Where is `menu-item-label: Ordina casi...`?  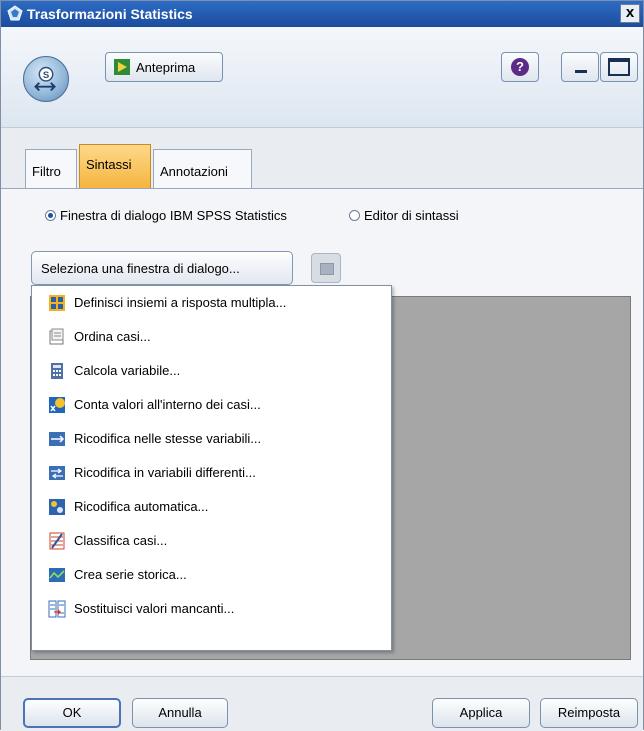 menu-item-label: Ordina casi... is located at coordinates (112, 336).